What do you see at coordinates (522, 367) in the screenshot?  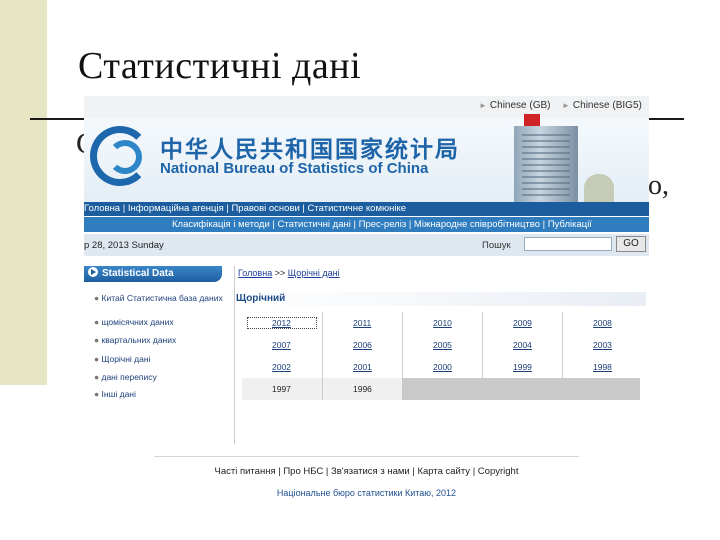 I see `year-link: 1999` at bounding box center [522, 367].